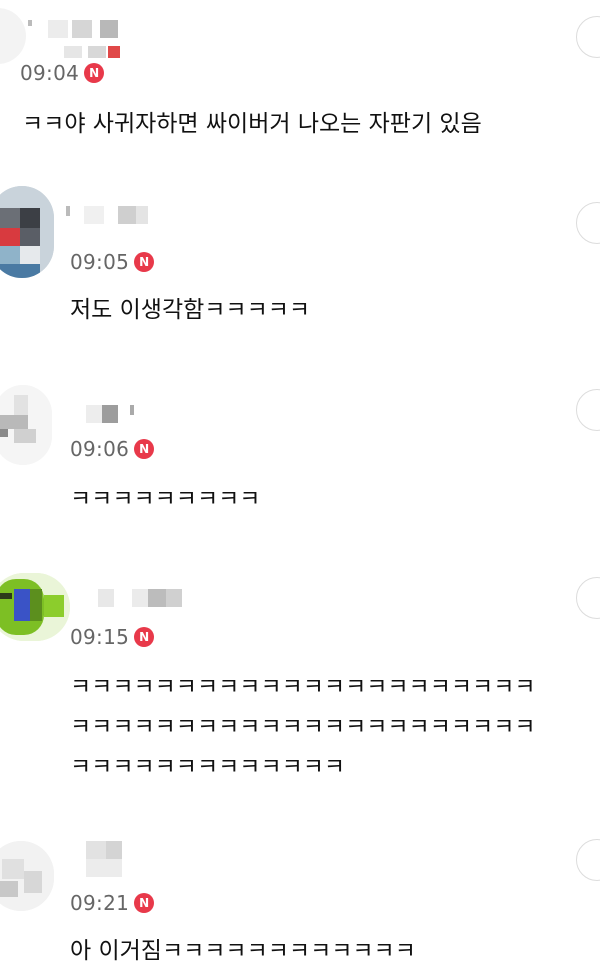 The height and width of the screenshot is (971, 600). I want to click on comment-time: 09:21, so click(100, 903).